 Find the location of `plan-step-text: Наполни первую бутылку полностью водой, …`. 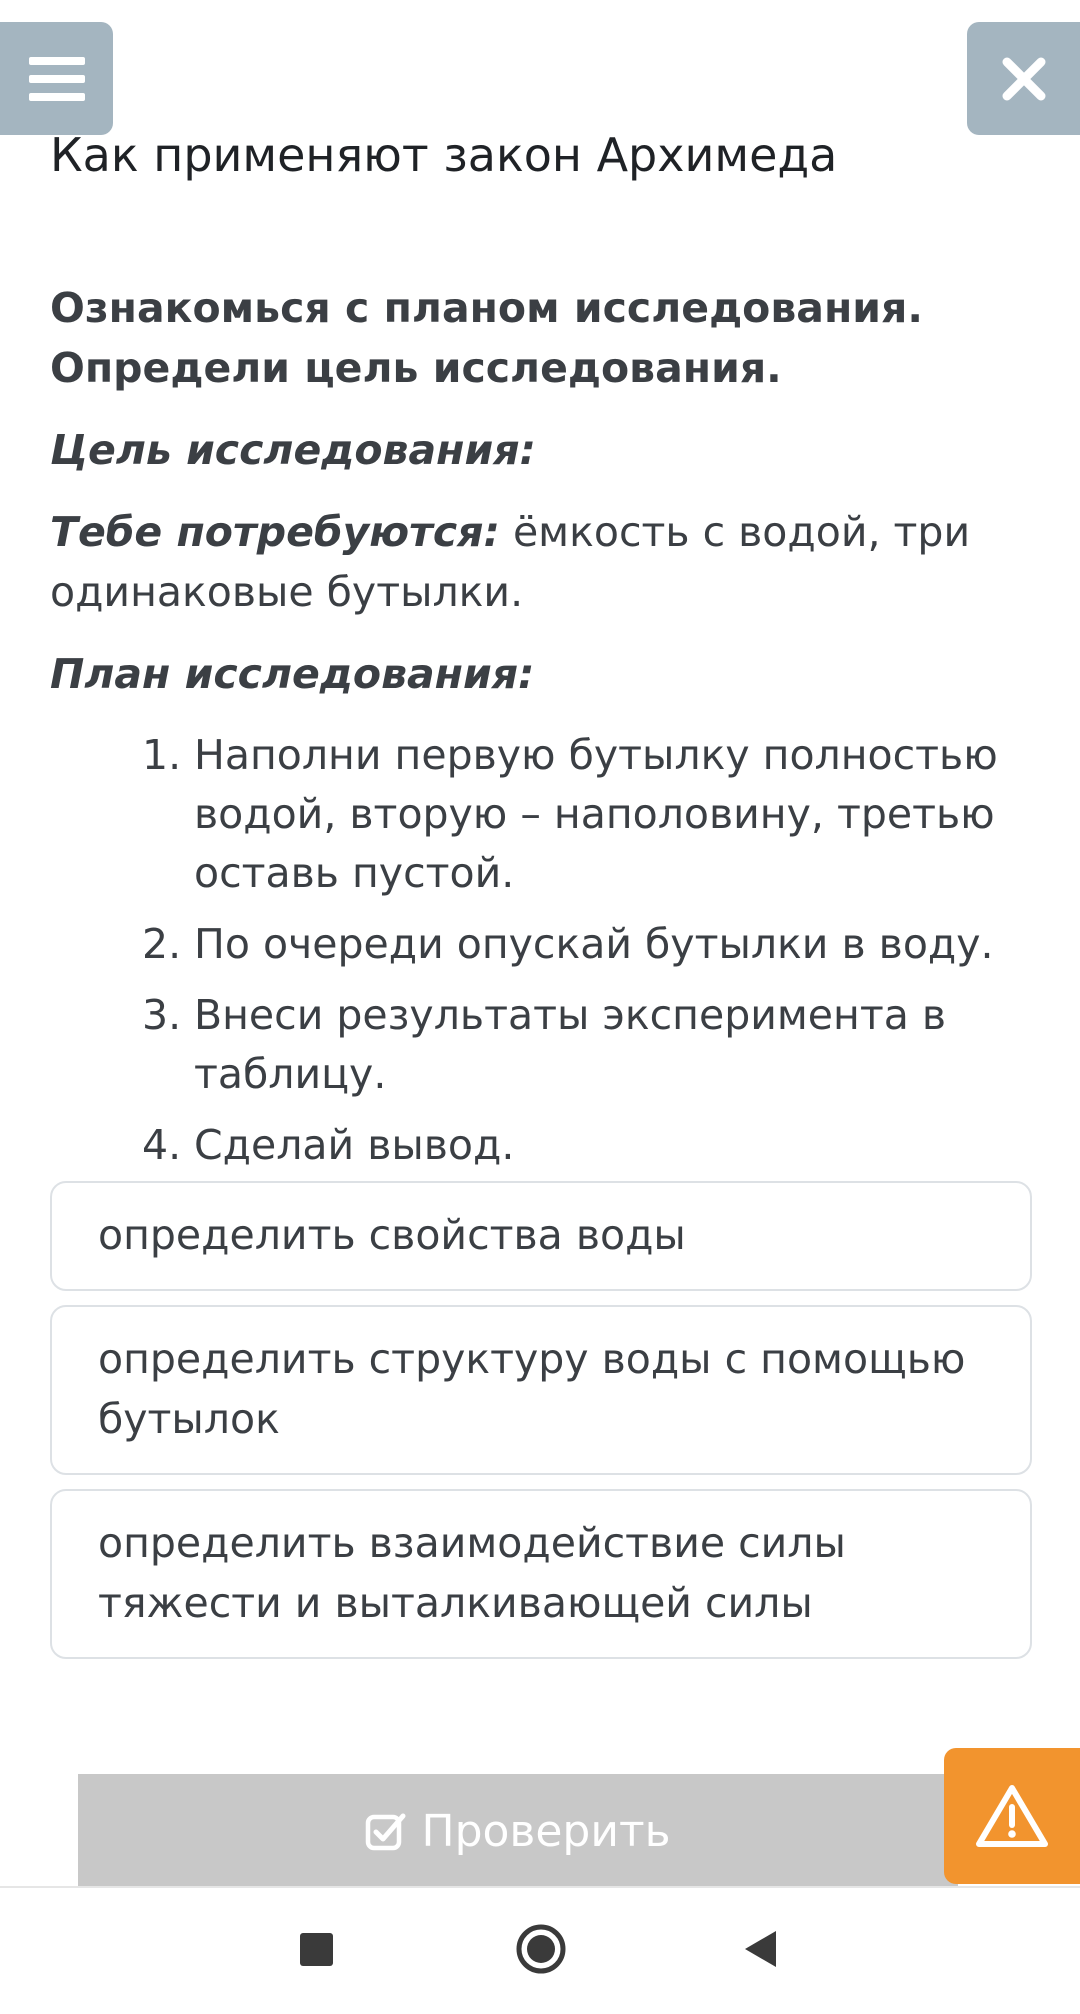

plan-step-text: Наполни первую бутылку полностью водой, … is located at coordinates (596, 814).